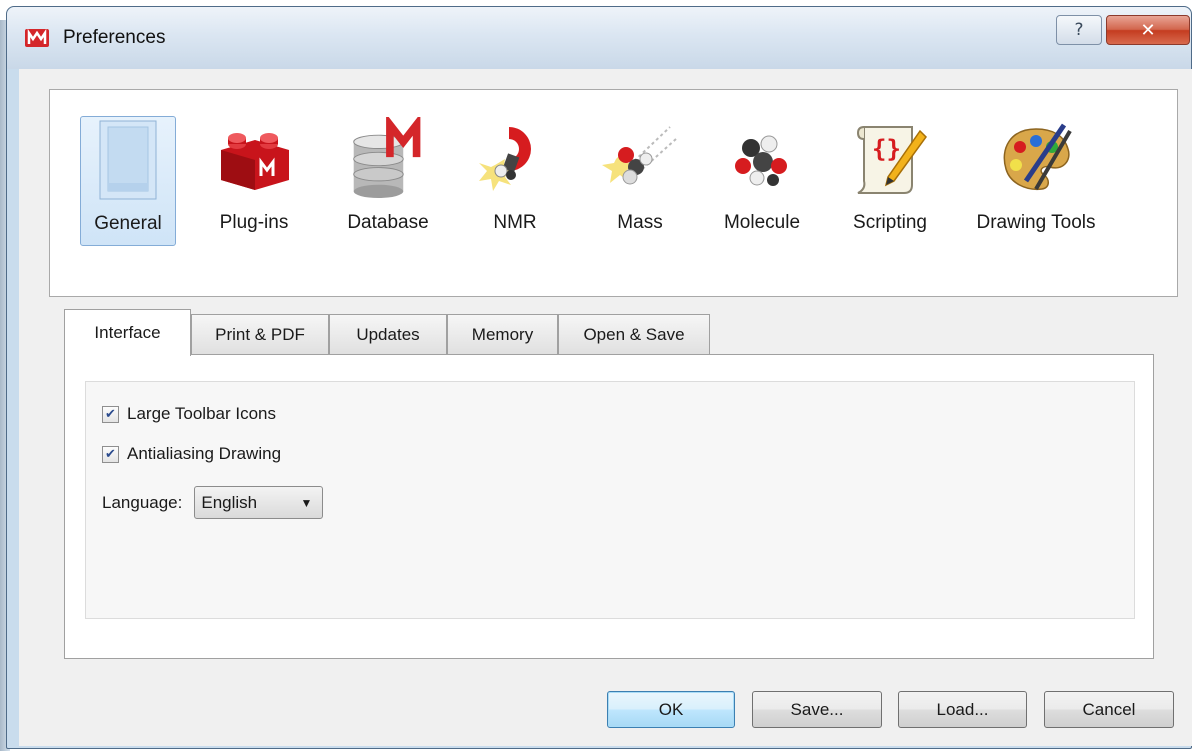 The height and width of the screenshot is (751, 1194). I want to click on close-button: ✕, so click(1148, 30).